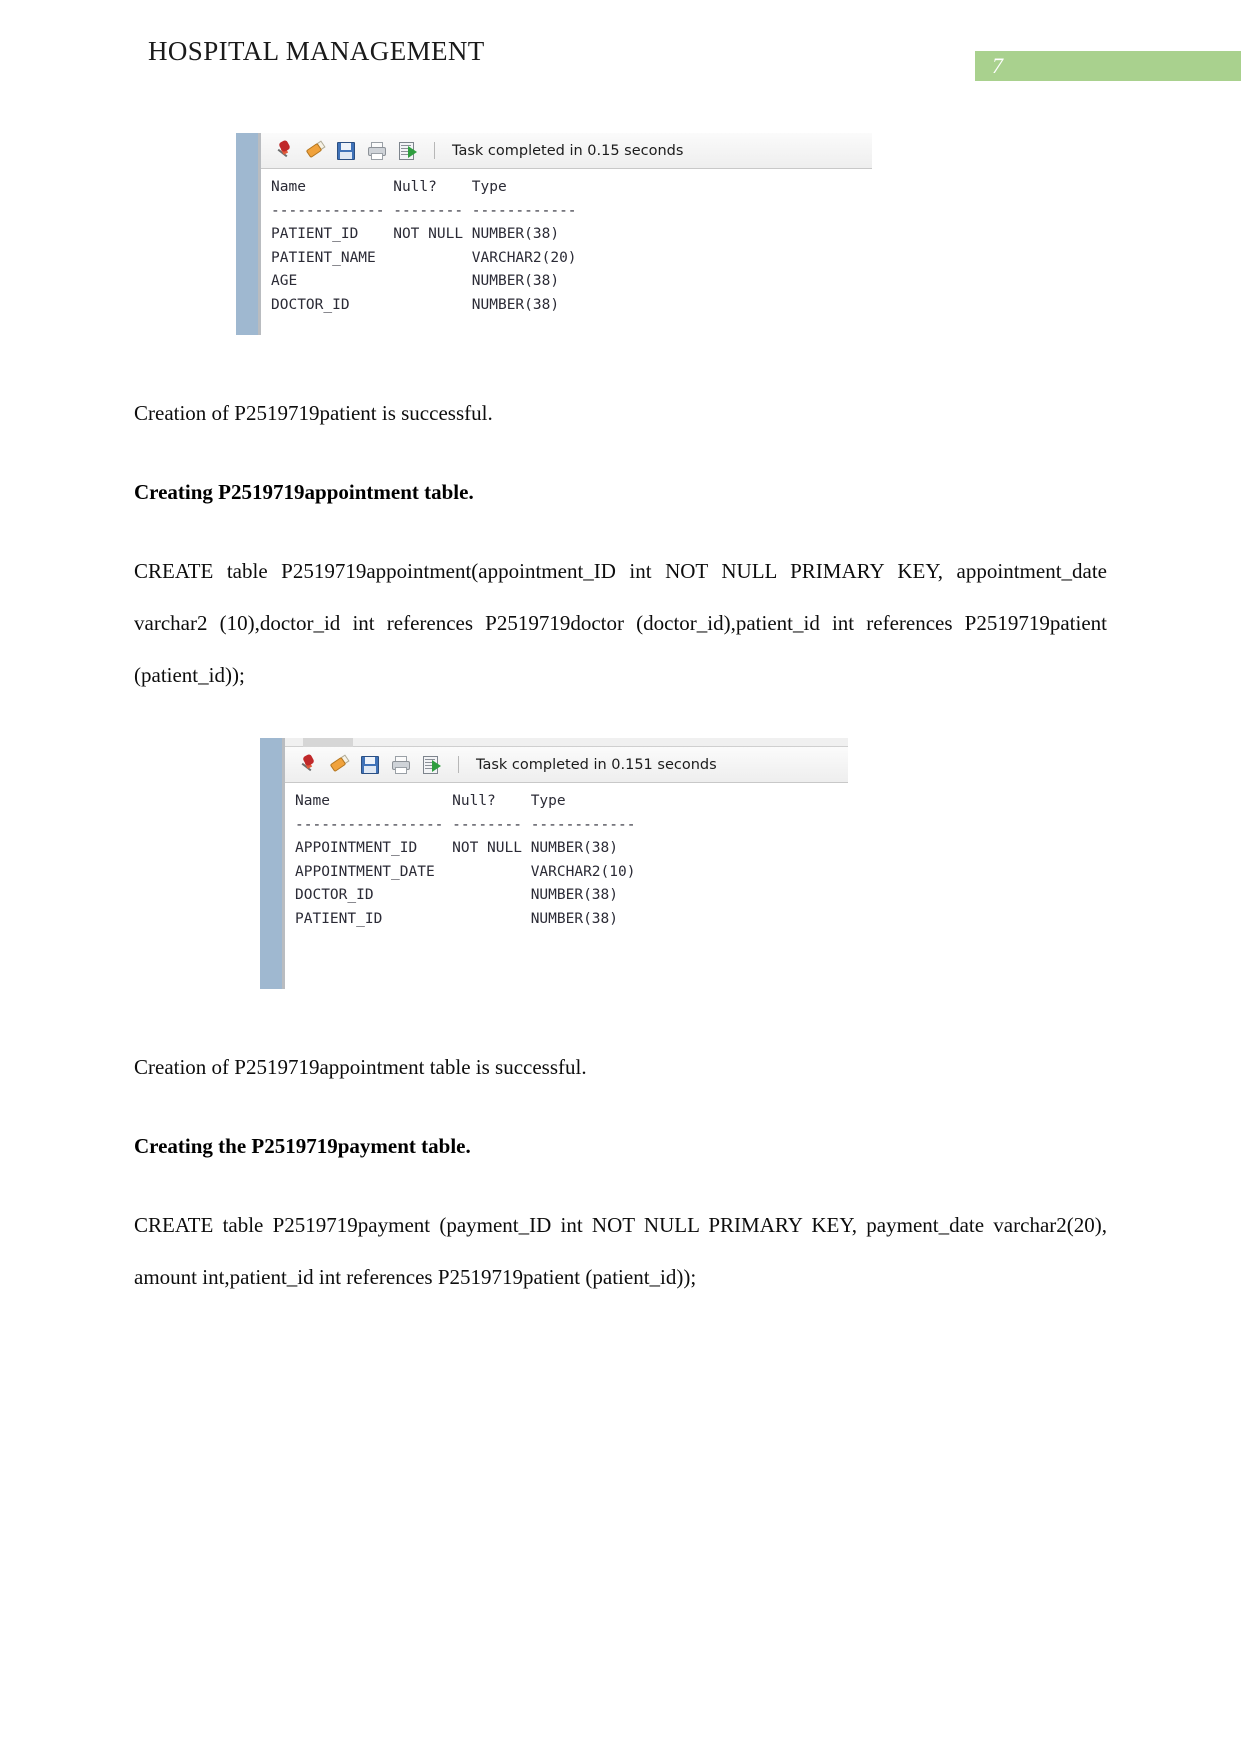 The image size is (1241, 1754). What do you see at coordinates (997, 65) in the screenshot?
I see `page-number: 7` at bounding box center [997, 65].